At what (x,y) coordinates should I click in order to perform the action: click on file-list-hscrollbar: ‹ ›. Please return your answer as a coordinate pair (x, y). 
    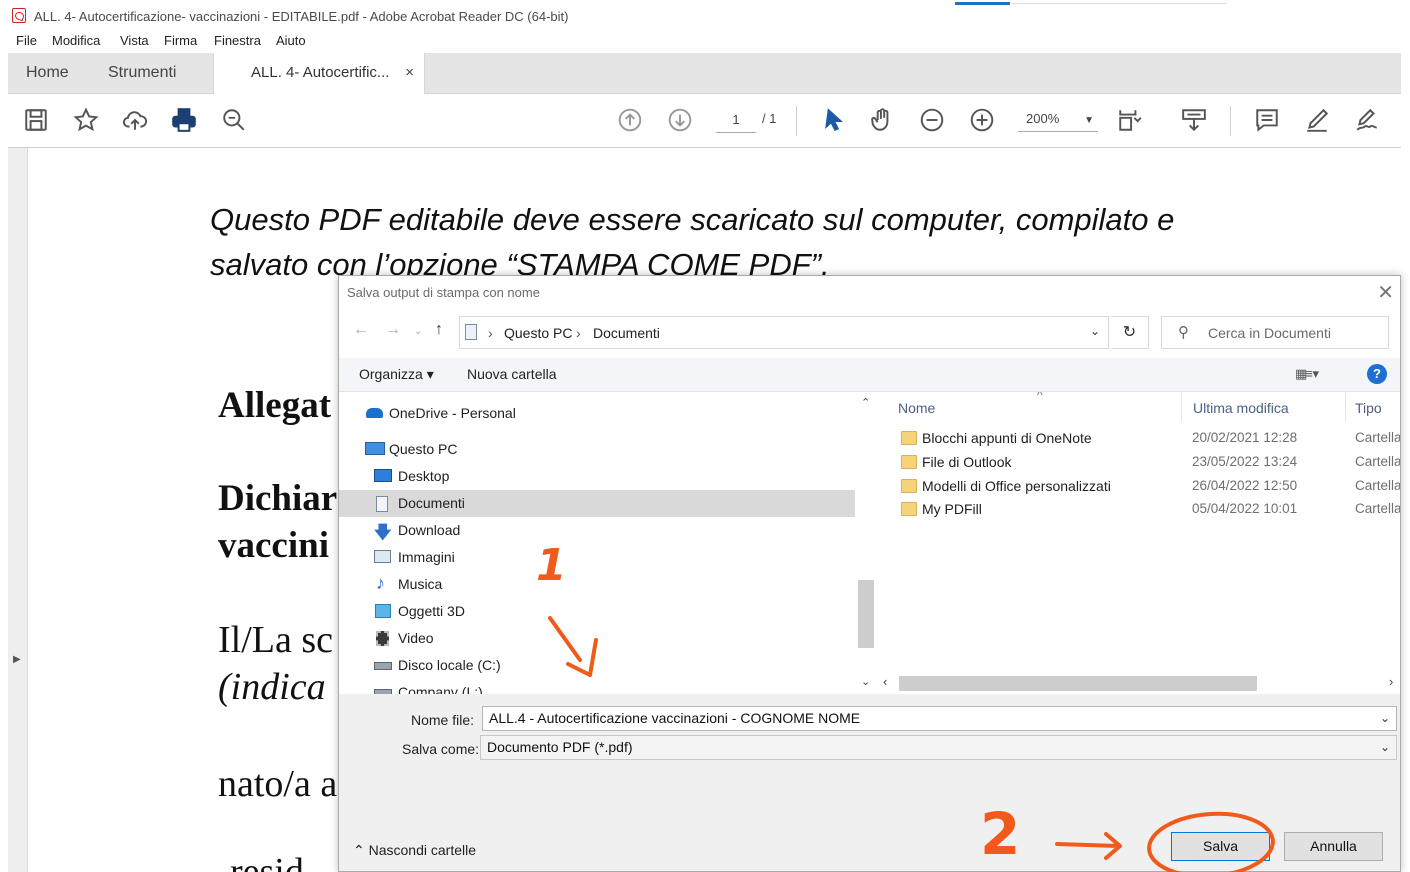
    Looking at the image, I should click on (1137, 683).